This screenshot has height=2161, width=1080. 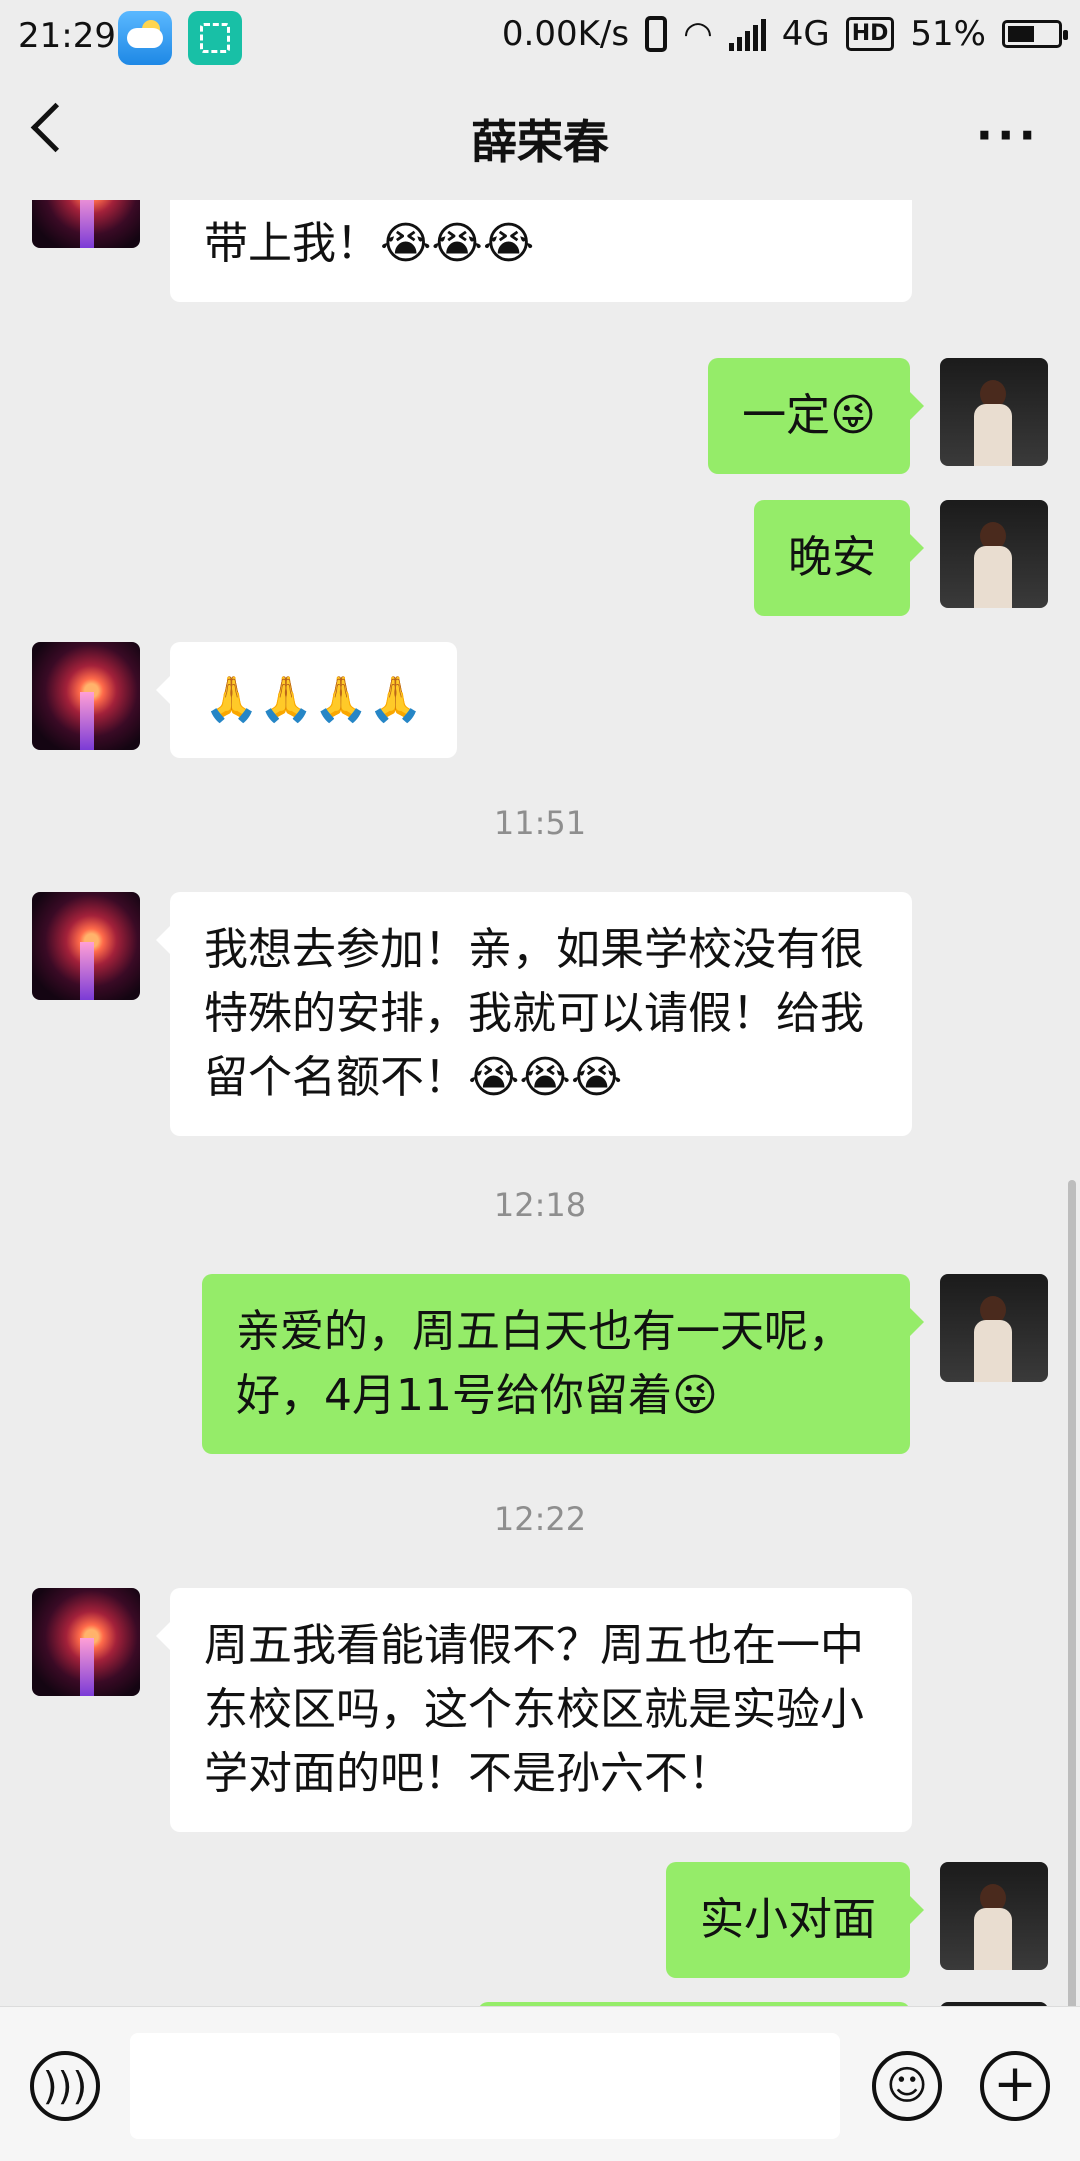 I want to click on timestamp: 11:51, so click(x=540, y=823).